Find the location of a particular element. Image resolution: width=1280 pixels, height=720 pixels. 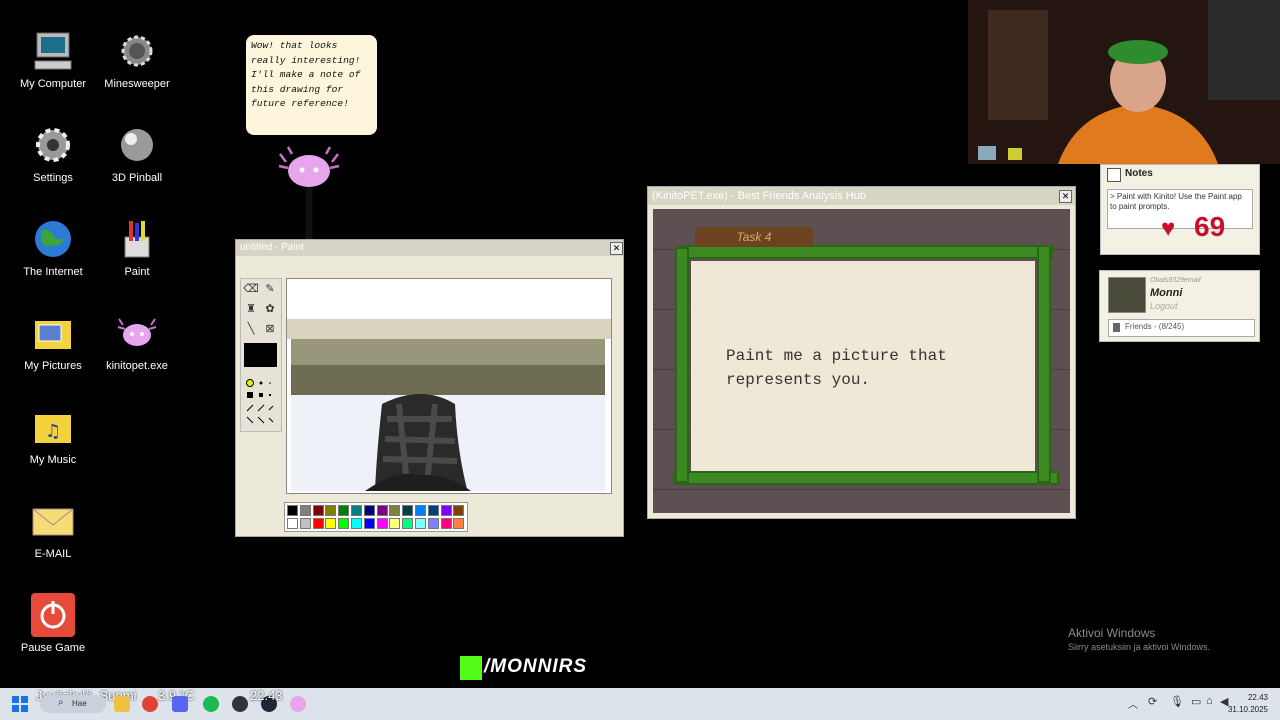

desktop-icon-my-music: ♫ My Music is located at coordinates (53, 435).